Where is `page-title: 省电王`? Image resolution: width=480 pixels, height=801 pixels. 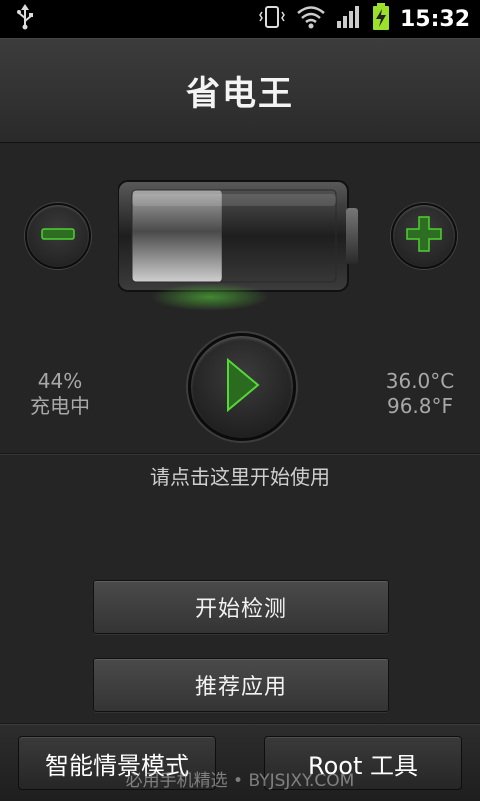 page-title: 省电王 is located at coordinates (240, 93).